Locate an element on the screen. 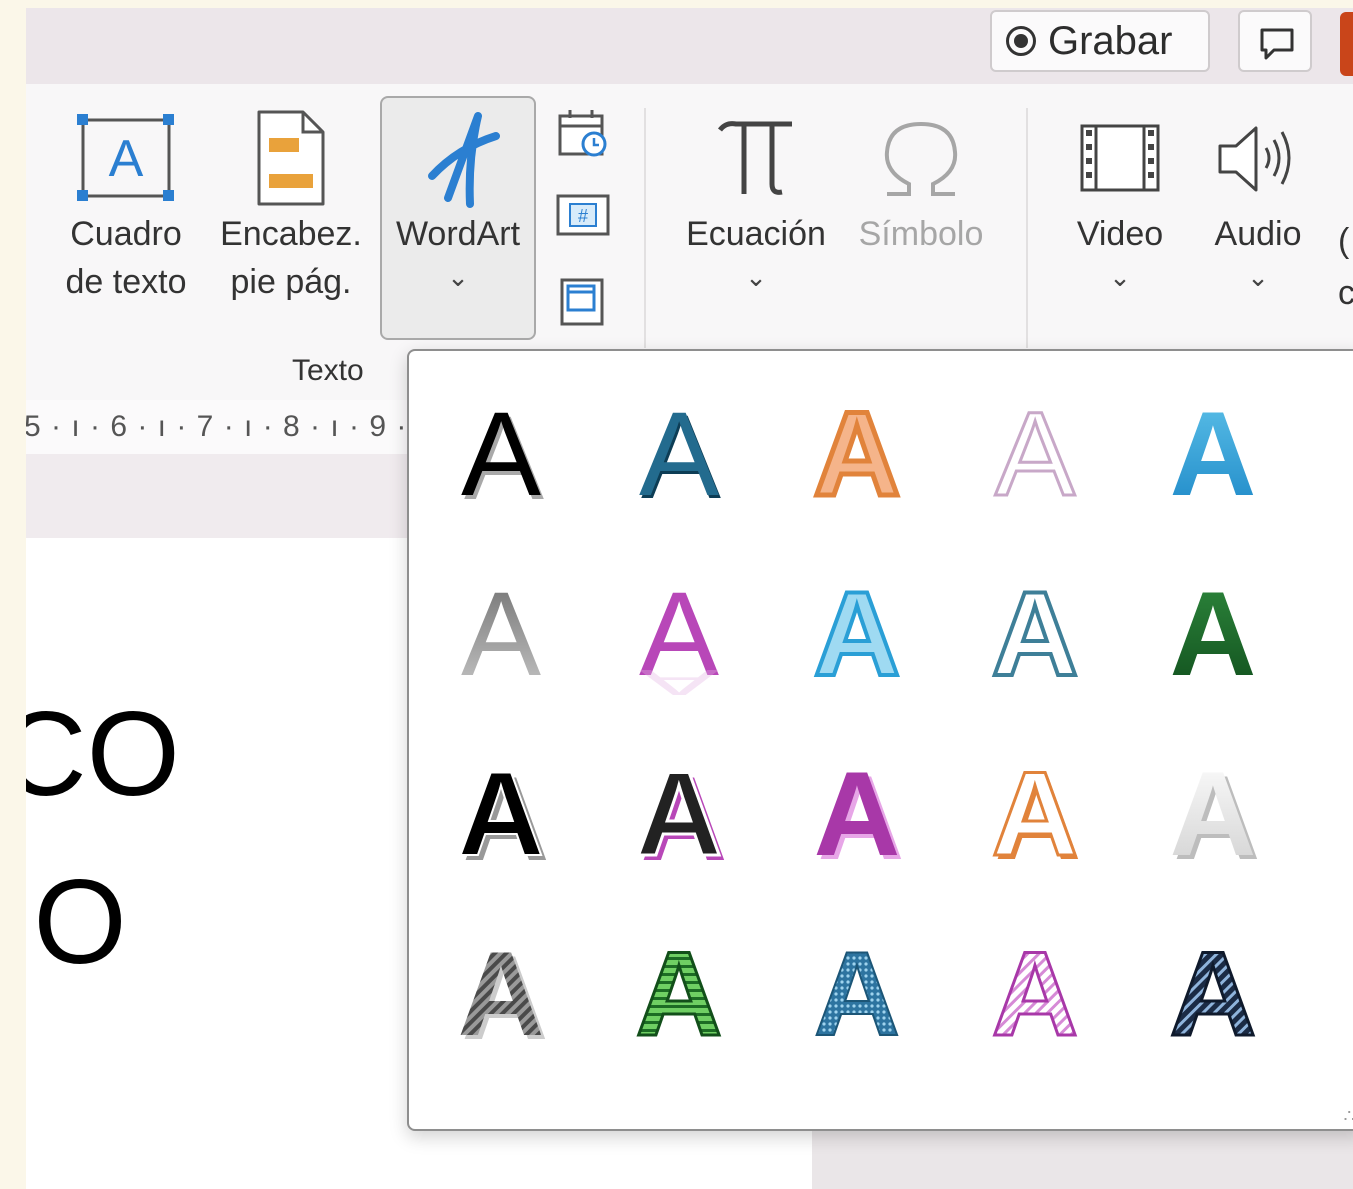 Image resolution: width=1353 pixels, height=1189 pixels. wordart-style-14: AA is located at coordinates (1035, 815).